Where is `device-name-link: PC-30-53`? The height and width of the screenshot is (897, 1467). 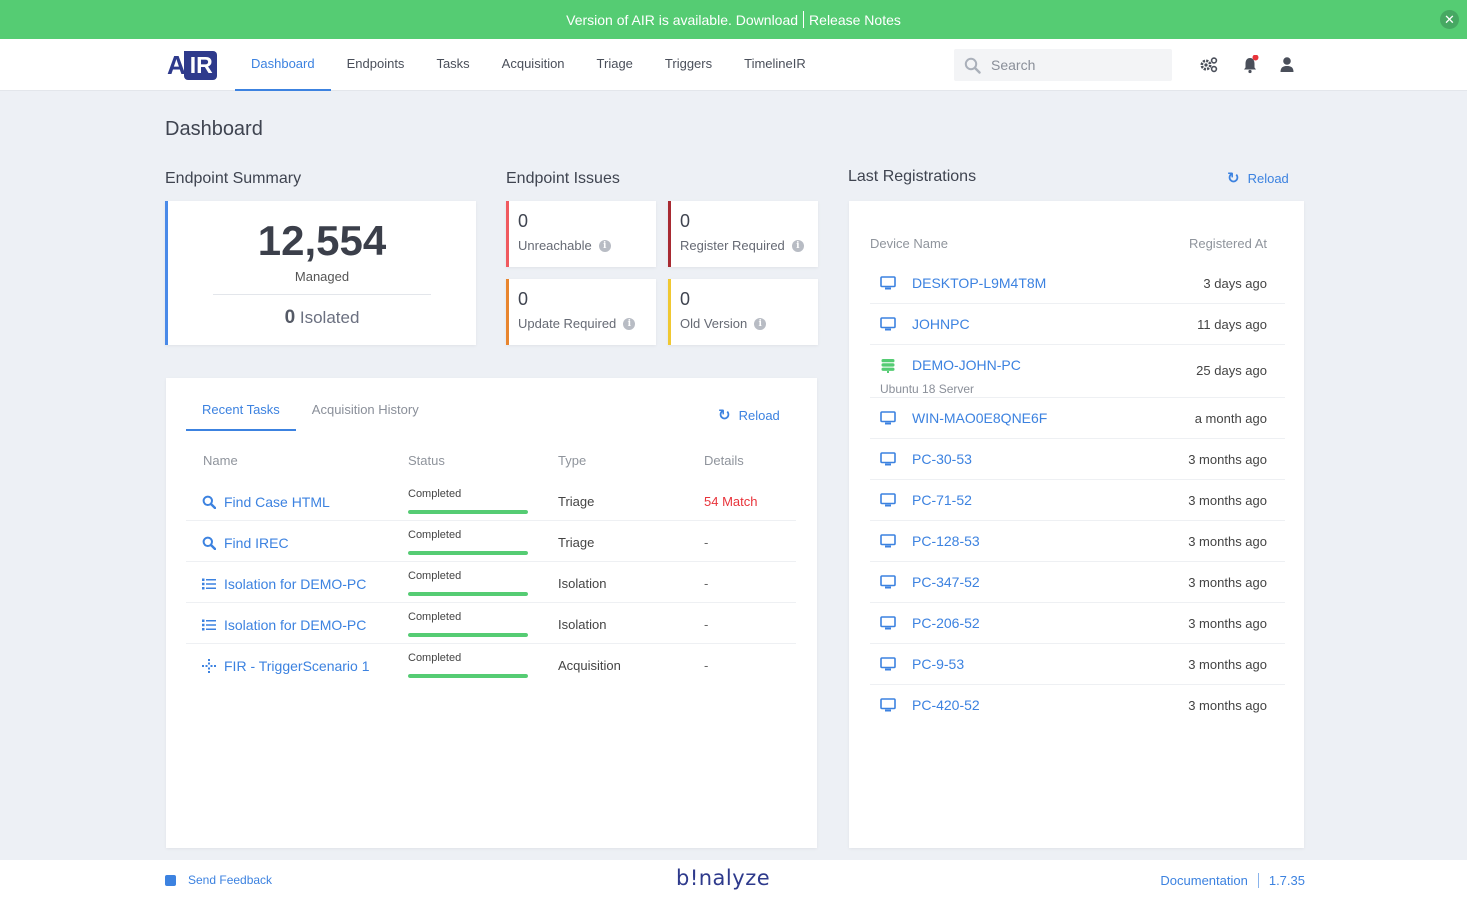 device-name-link: PC-30-53 is located at coordinates (926, 459).